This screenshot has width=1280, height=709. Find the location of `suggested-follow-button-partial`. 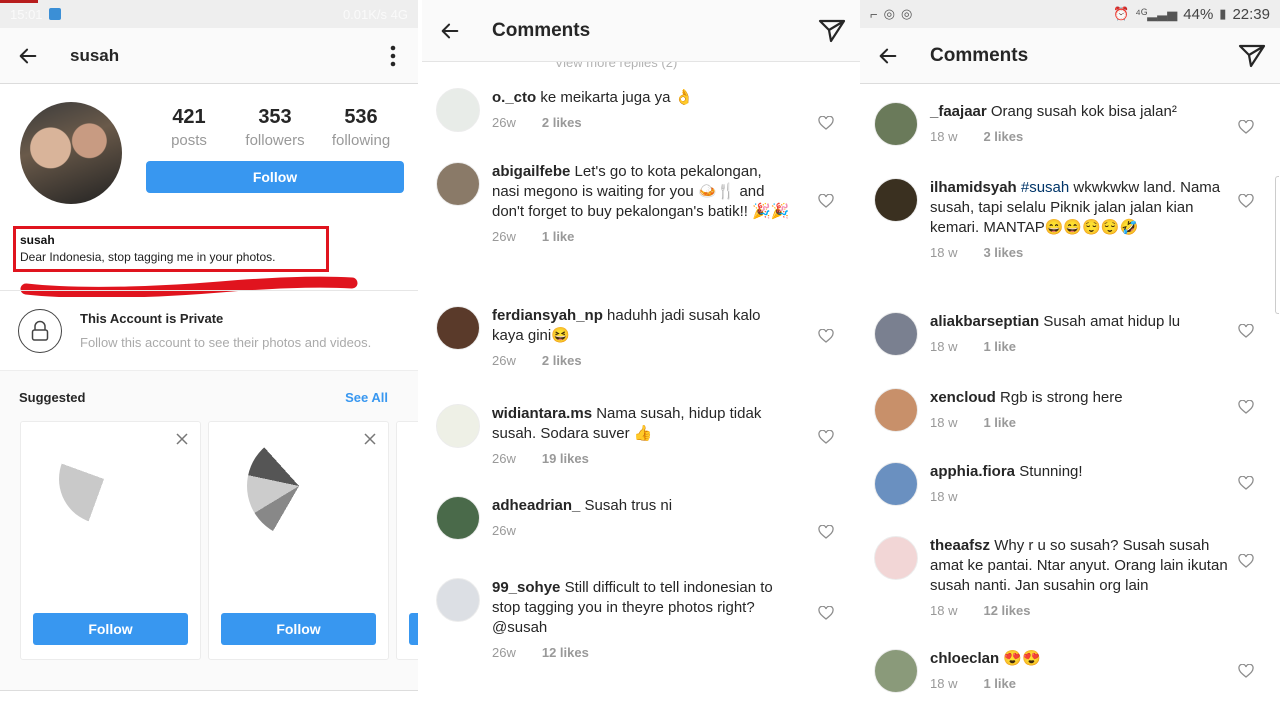

suggested-follow-button-partial is located at coordinates (413, 629).